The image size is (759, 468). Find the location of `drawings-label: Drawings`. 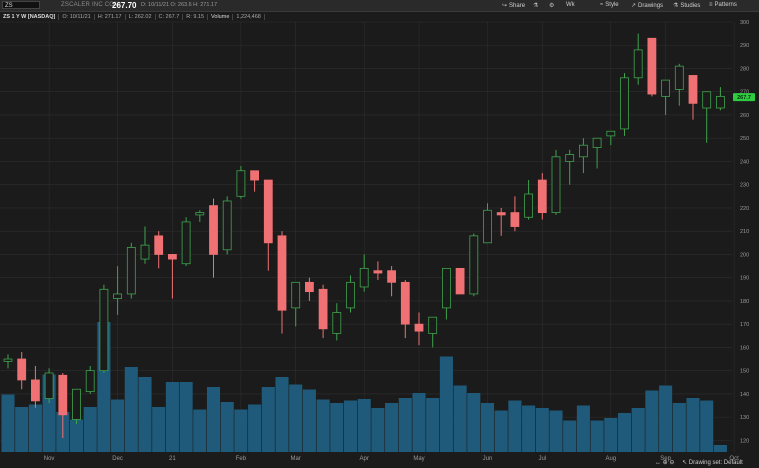

drawings-label: Drawings is located at coordinates (651, 6).